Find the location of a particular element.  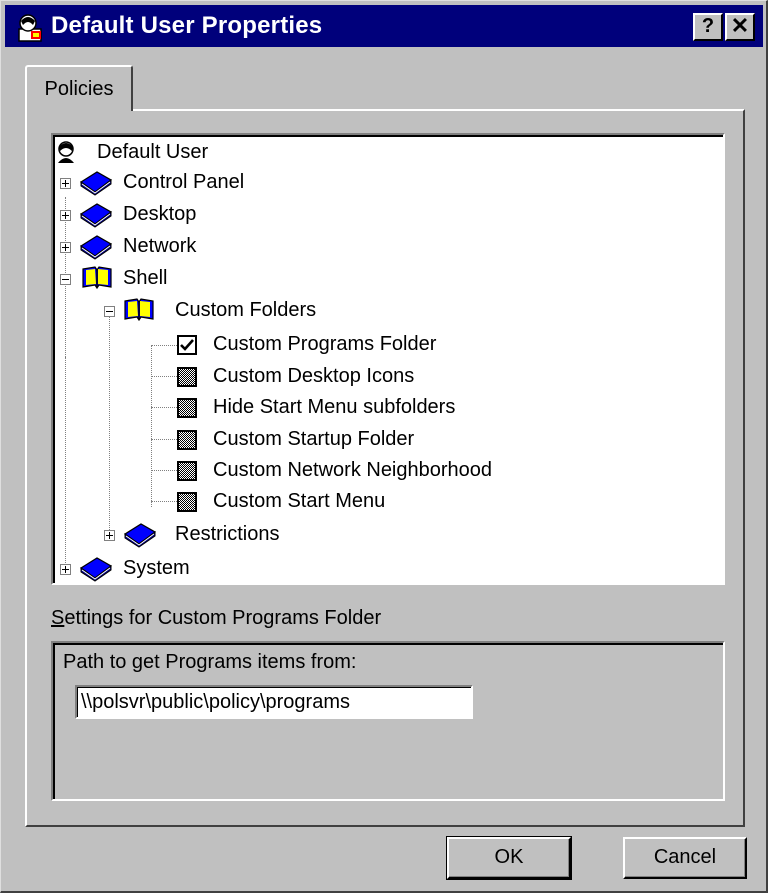

settings-section-label: Settings for Custom Programs Folder is located at coordinates (216, 618).